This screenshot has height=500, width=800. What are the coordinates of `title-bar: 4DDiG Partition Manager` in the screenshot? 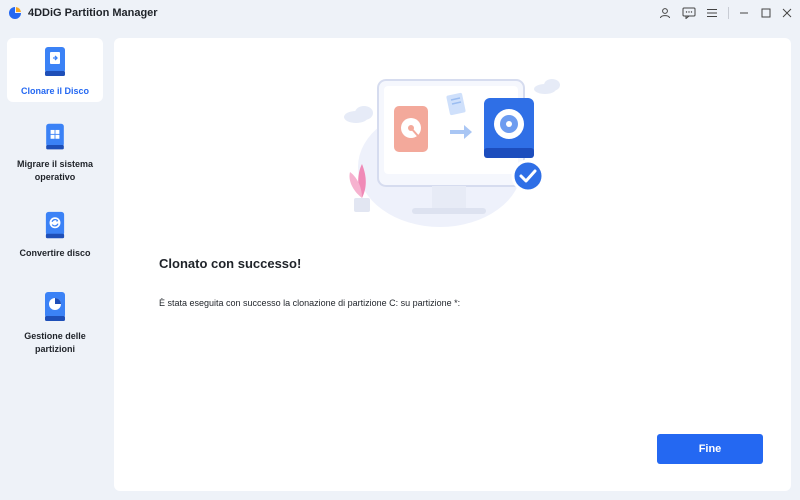 It's located at (400, 14).